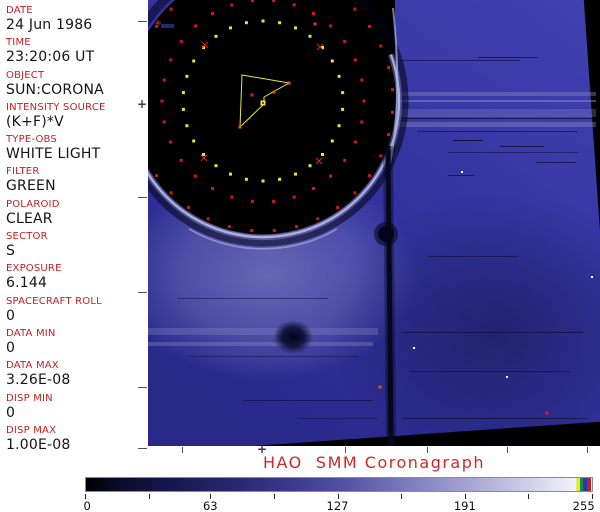 Image resolution: width=600 pixels, height=512 pixels. I want to click on metadata-value: (K+F)*V, so click(35, 121).